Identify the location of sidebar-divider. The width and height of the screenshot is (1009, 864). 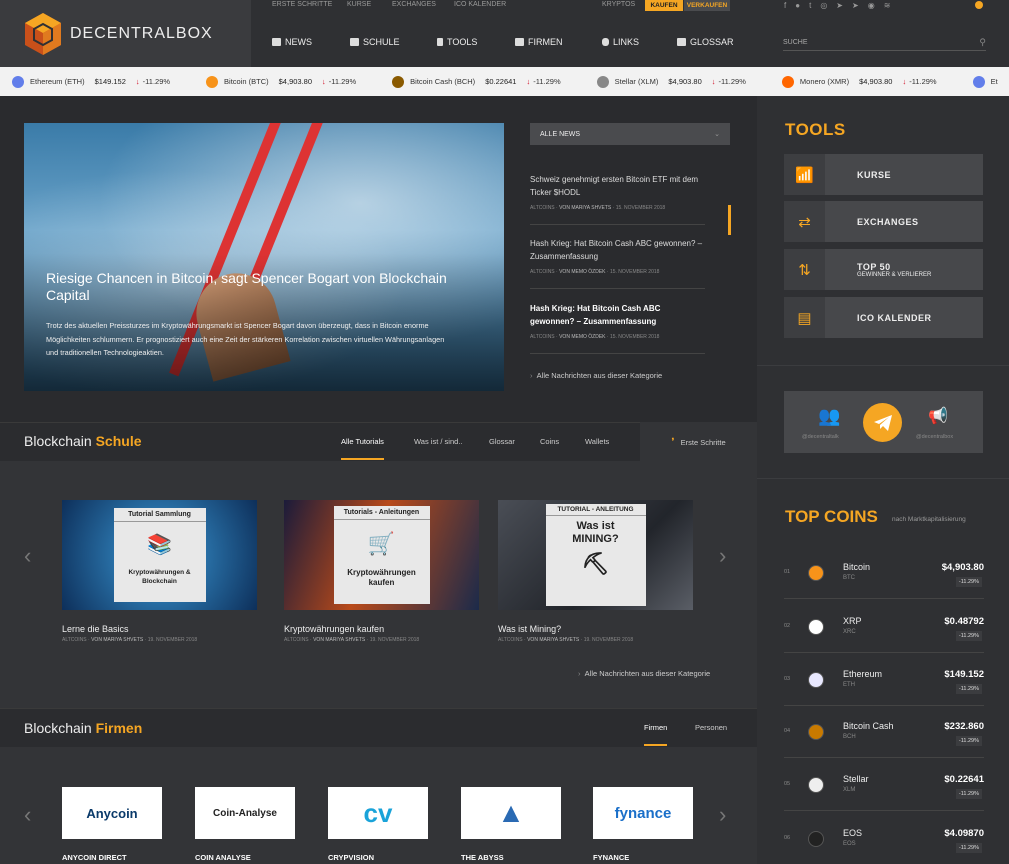
(883, 478).